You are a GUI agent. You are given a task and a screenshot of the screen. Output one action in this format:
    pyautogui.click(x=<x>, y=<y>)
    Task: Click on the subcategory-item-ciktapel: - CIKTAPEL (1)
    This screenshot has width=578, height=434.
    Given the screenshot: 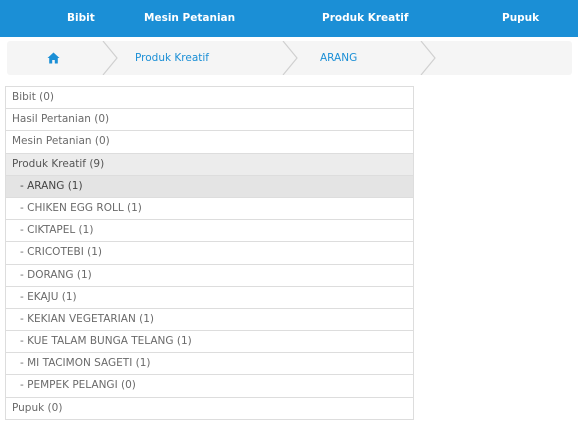 What is the action you would take?
    pyautogui.click(x=209, y=231)
    